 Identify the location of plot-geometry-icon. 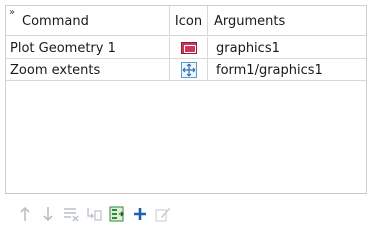
(188, 48).